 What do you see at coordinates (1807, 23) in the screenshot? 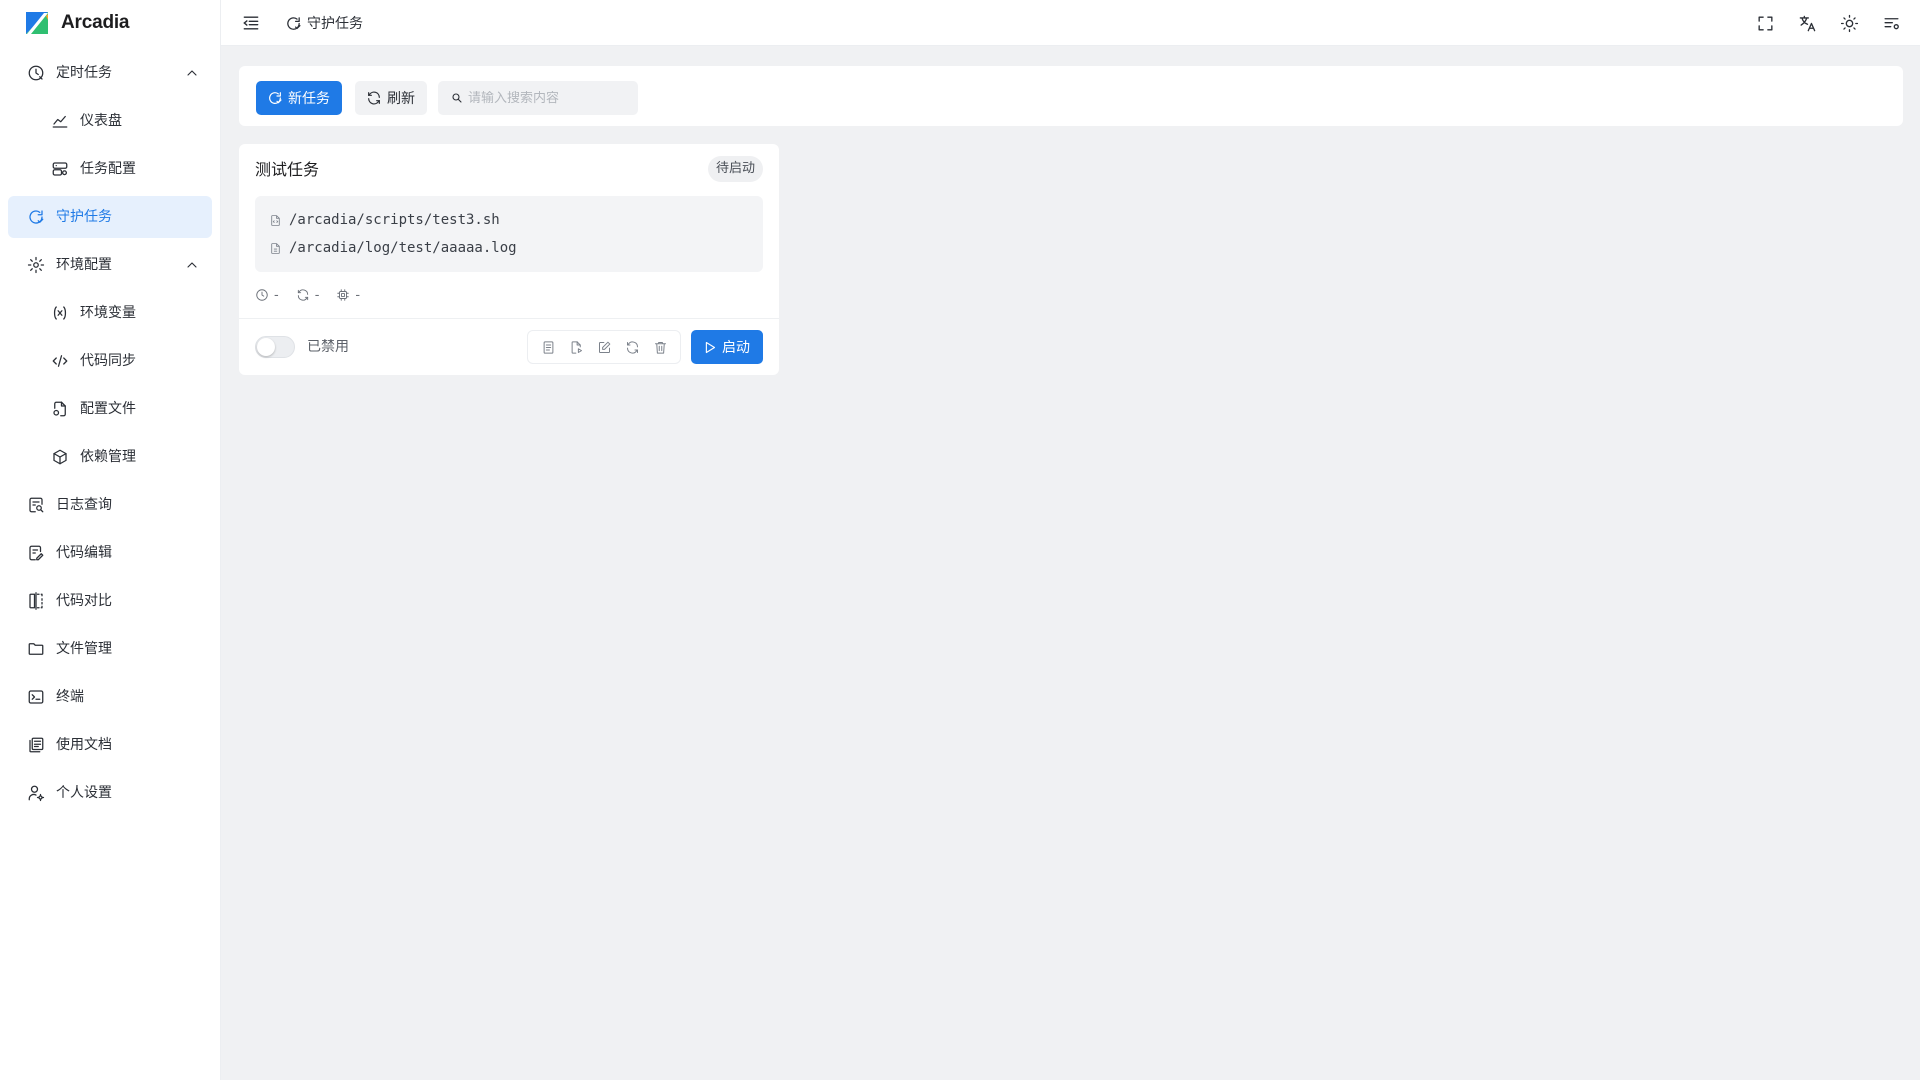
I see `translate-icon` at bounding box center [1807, 23].